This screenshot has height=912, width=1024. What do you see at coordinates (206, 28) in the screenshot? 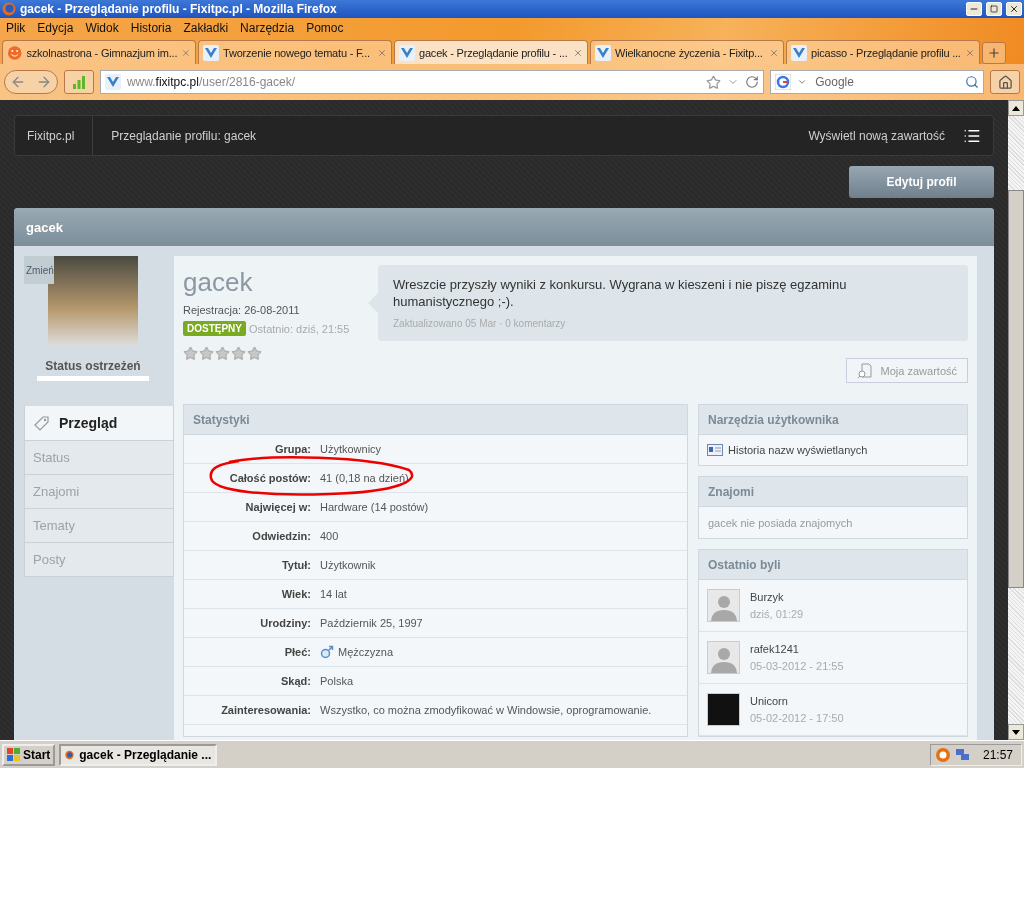
I see `menu-item: Zakładki` at bounding box center [206, 28].